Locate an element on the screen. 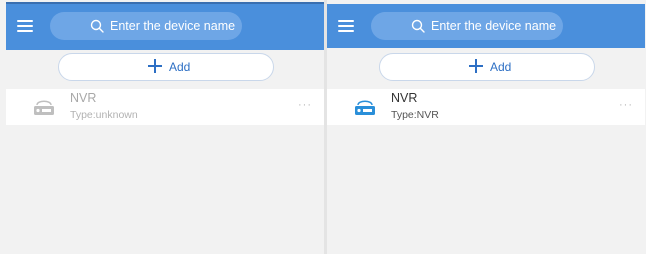 The image size is (646, 254). device-type: Type:NVR is located at coordinates (415, 115).